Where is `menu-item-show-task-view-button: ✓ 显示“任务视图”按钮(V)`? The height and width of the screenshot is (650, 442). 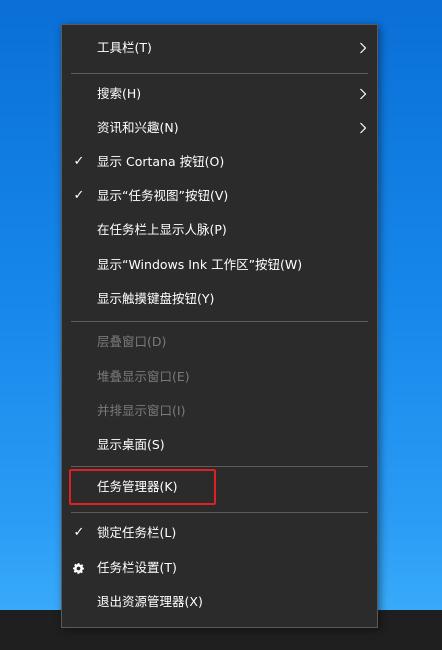 menu-item-show-task-view-button: ✓ 显示“任务视图”按钮(V) is located at coordinates (219, 196).